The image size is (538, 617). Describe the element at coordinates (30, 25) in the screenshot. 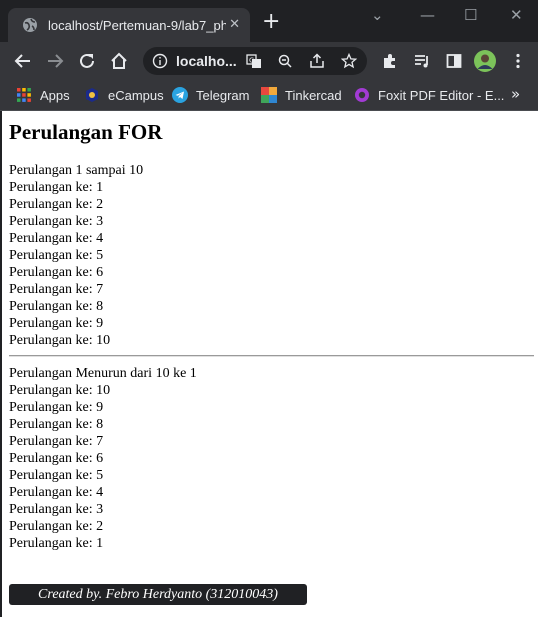

I see `globe-icon` at that location.